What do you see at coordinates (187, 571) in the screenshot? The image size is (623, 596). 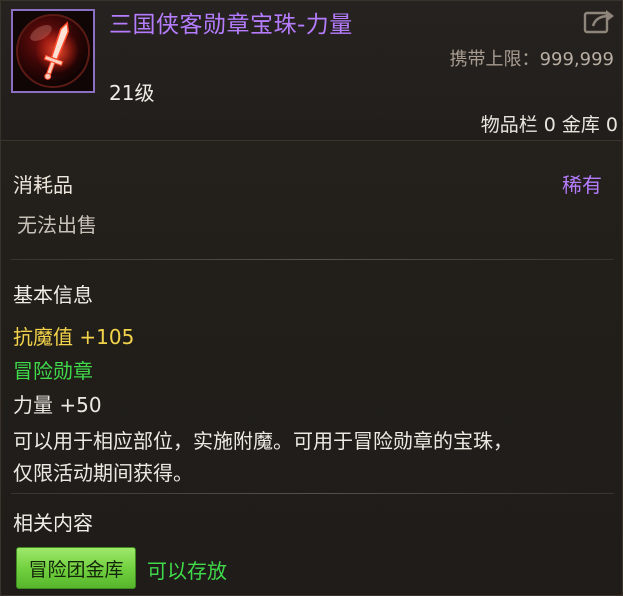 I see `storable-status: 可以存放` at bounding box center [187, 571].